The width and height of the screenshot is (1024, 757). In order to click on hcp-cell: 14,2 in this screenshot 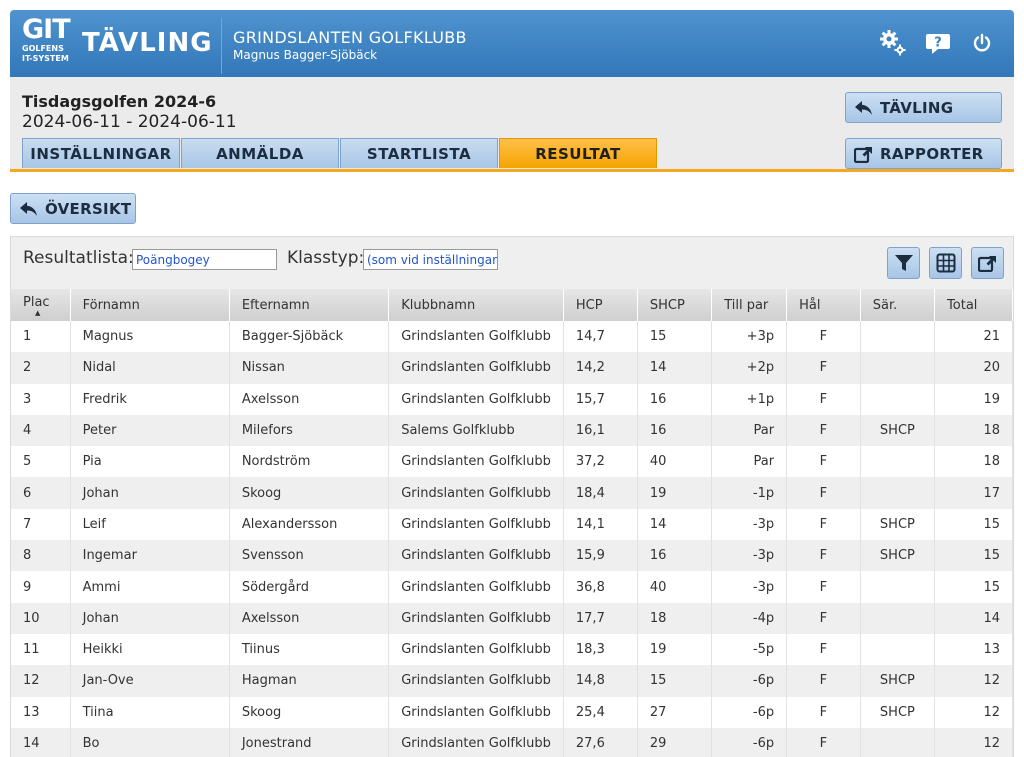, I will do `click(600, 368)`.